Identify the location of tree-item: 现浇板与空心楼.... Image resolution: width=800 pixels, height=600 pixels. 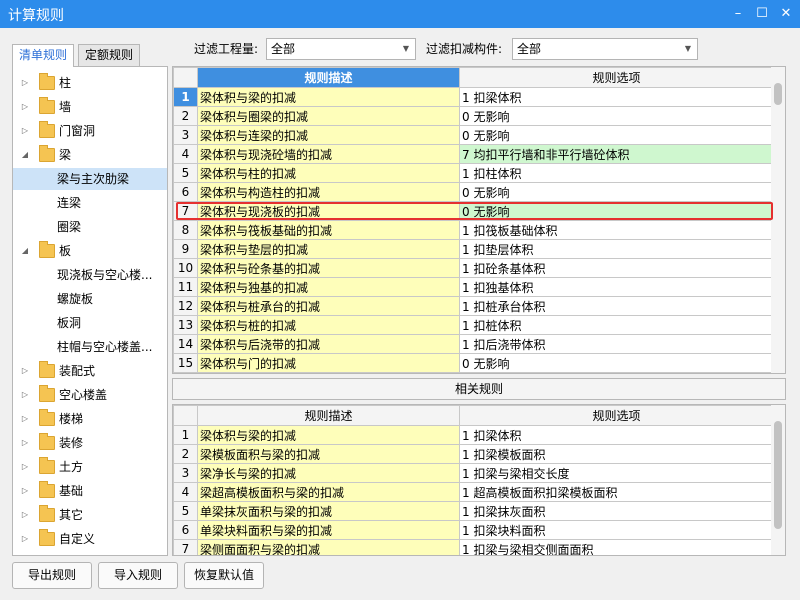
(90, 275).